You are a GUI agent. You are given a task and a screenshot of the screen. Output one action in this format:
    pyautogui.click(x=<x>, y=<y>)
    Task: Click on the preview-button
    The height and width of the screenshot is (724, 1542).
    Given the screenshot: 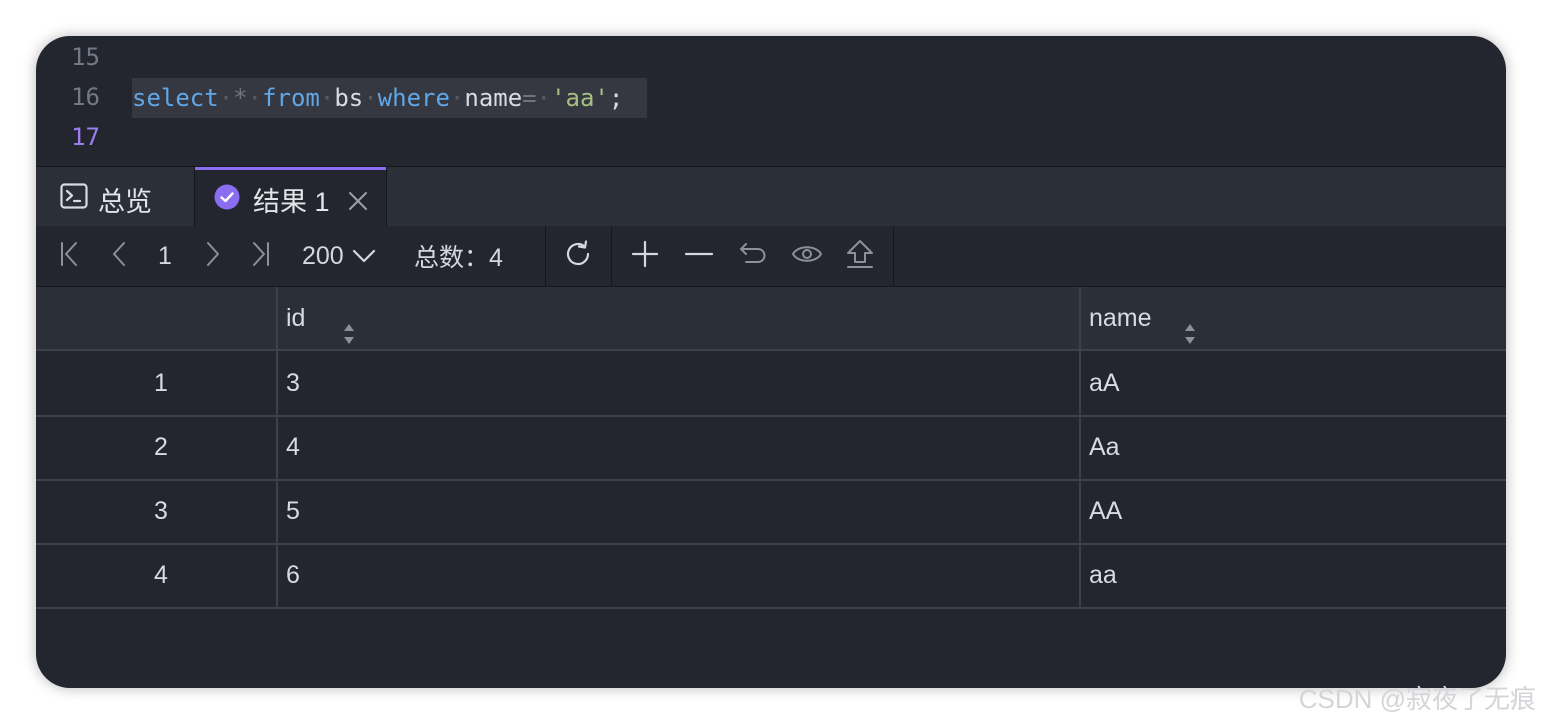 What is the action you would take?
    pyautogui.click(x=807, y=256)
    